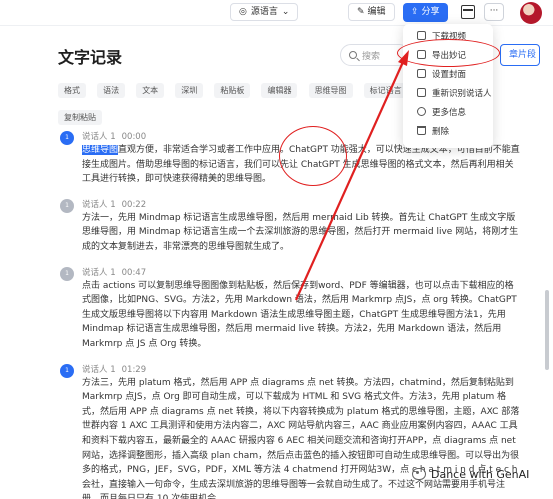  Describe the element at coordinates (349, 181) in the screenshot. I see `arrow-line` at that location.